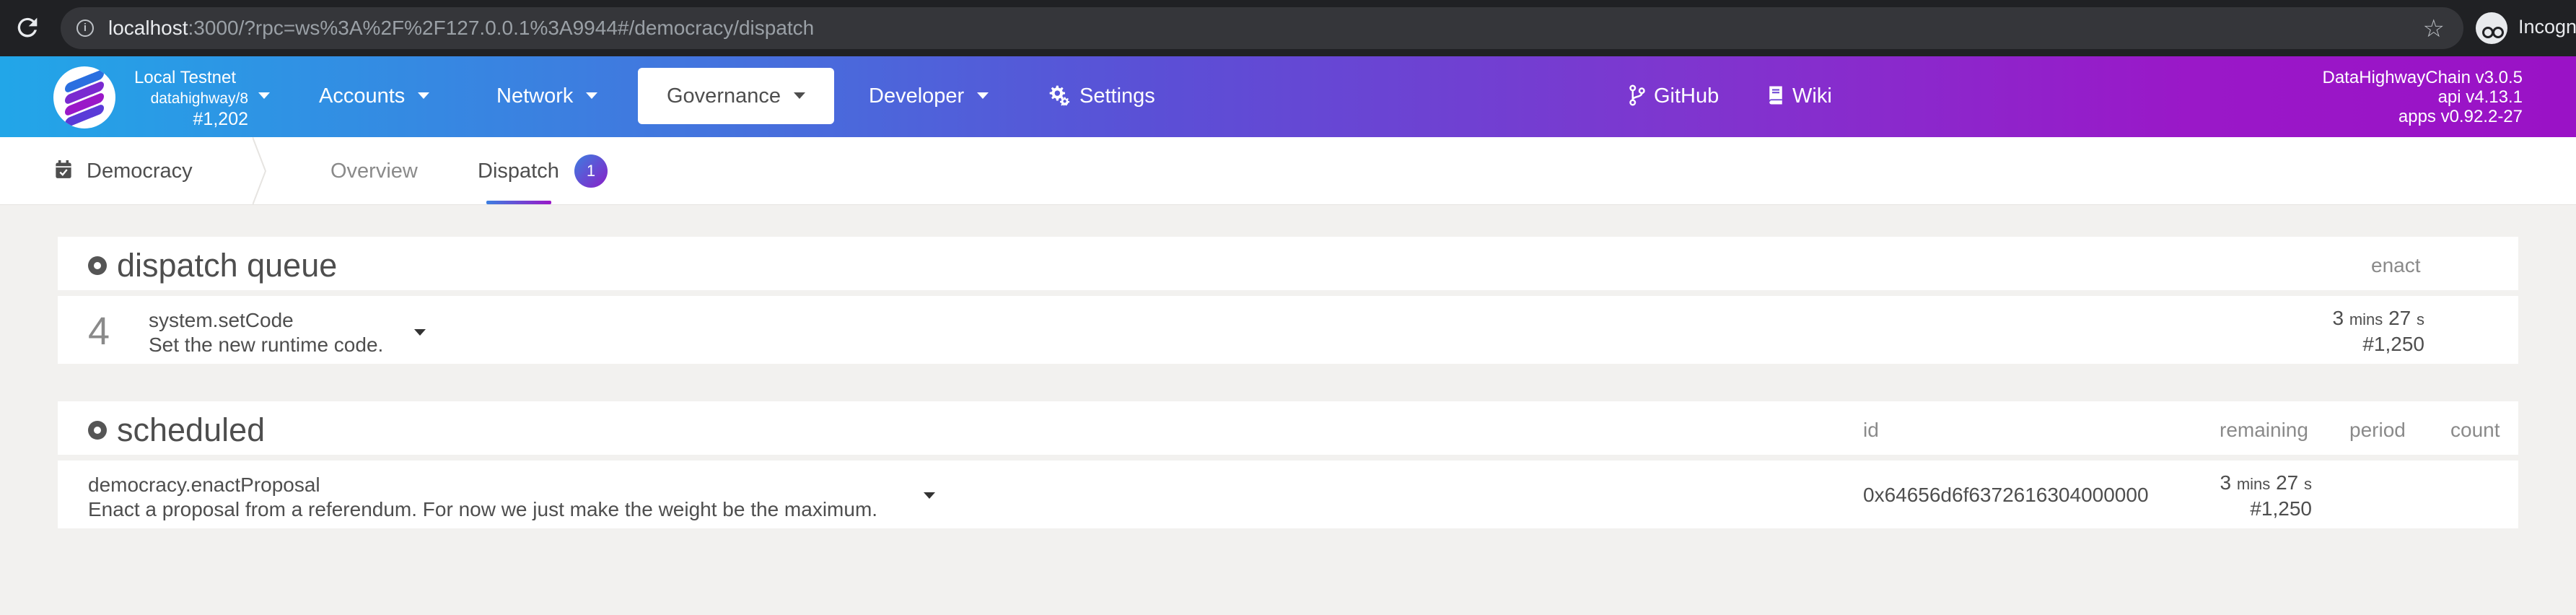  I want to click on nav-wiki: Wiki, so click(1799, 96).